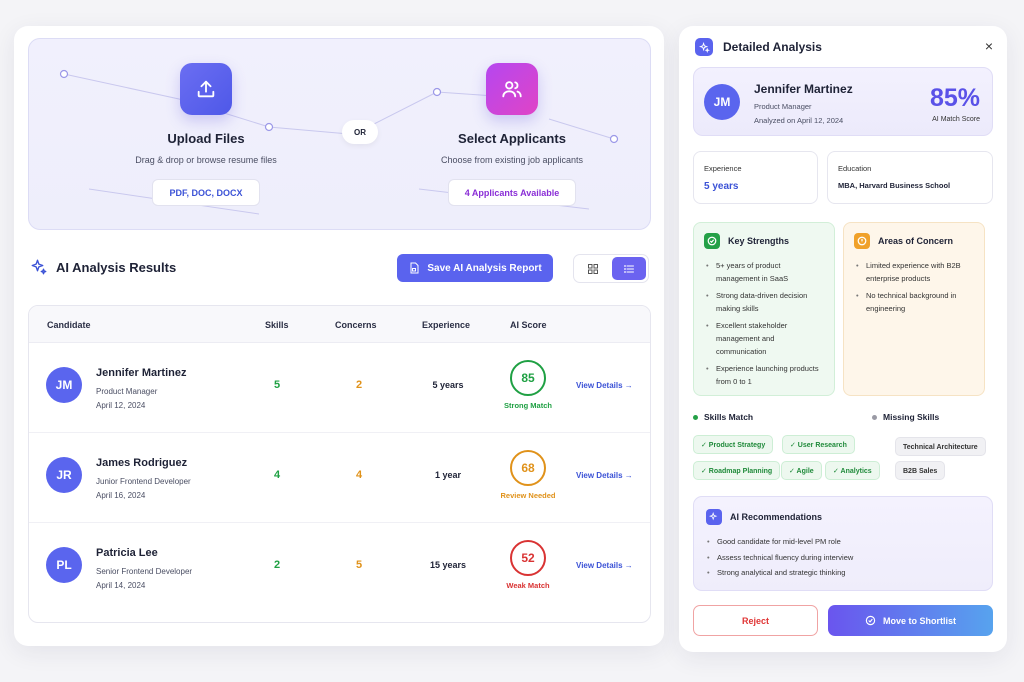 This screenshot has height=682, width=1024. What do you see at coordinates (712, 241) in the screenshot?
I see `check-icon` at bounding box center [712, 241].